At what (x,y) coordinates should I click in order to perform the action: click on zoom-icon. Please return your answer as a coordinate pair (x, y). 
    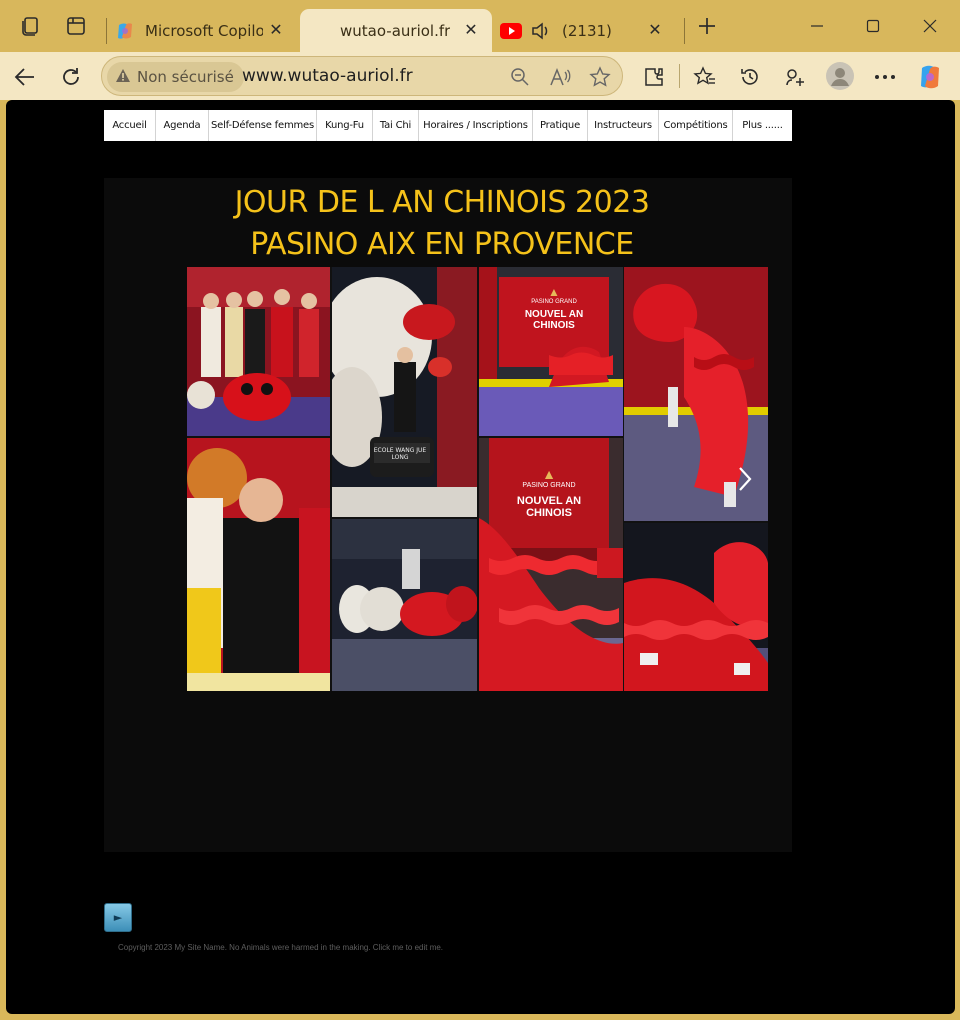
    Looking at the image, I should click on (520, 77).